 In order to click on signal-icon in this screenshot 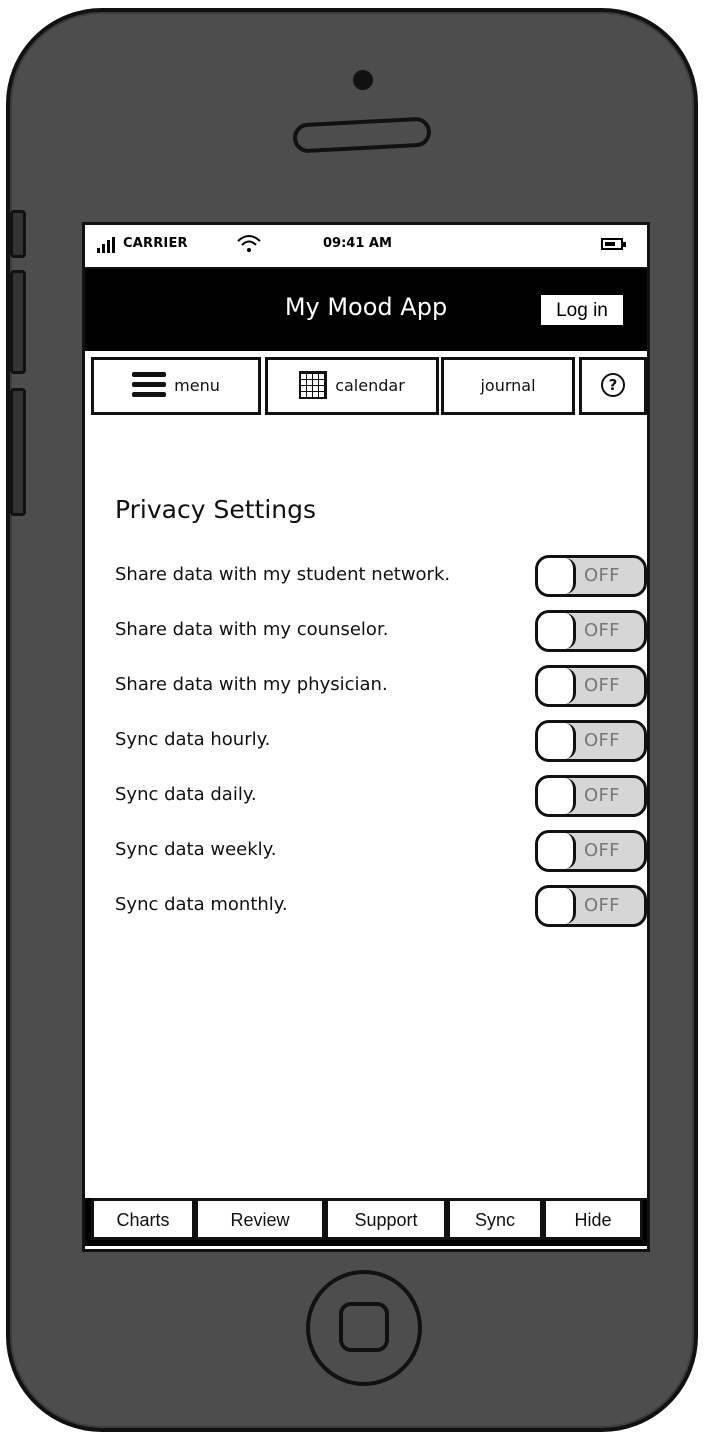, I will do `click(107, 245)`.